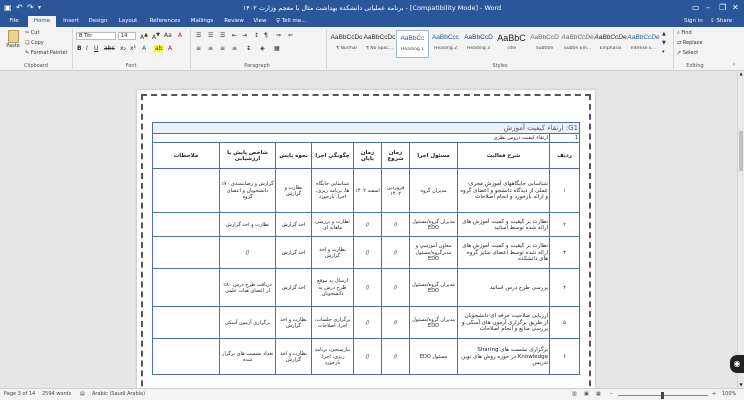 Image resolution: width=744 pixels, height=400 pixels. I want to click on zoom-slider, so click(663, 395).